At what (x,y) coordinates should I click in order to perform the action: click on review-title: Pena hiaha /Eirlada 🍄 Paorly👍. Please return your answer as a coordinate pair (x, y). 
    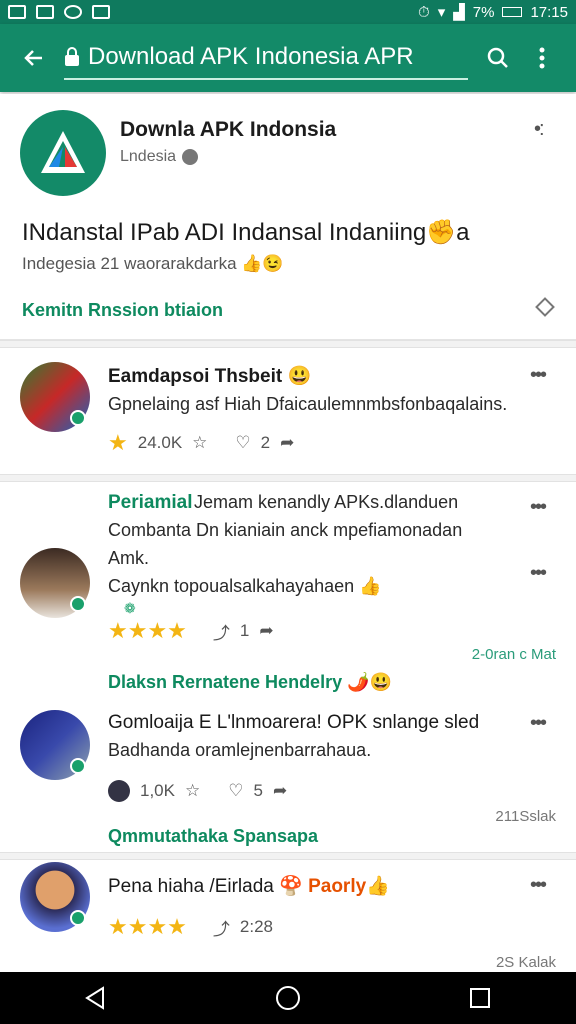
    Looking at the image, I should click on (249, 886).